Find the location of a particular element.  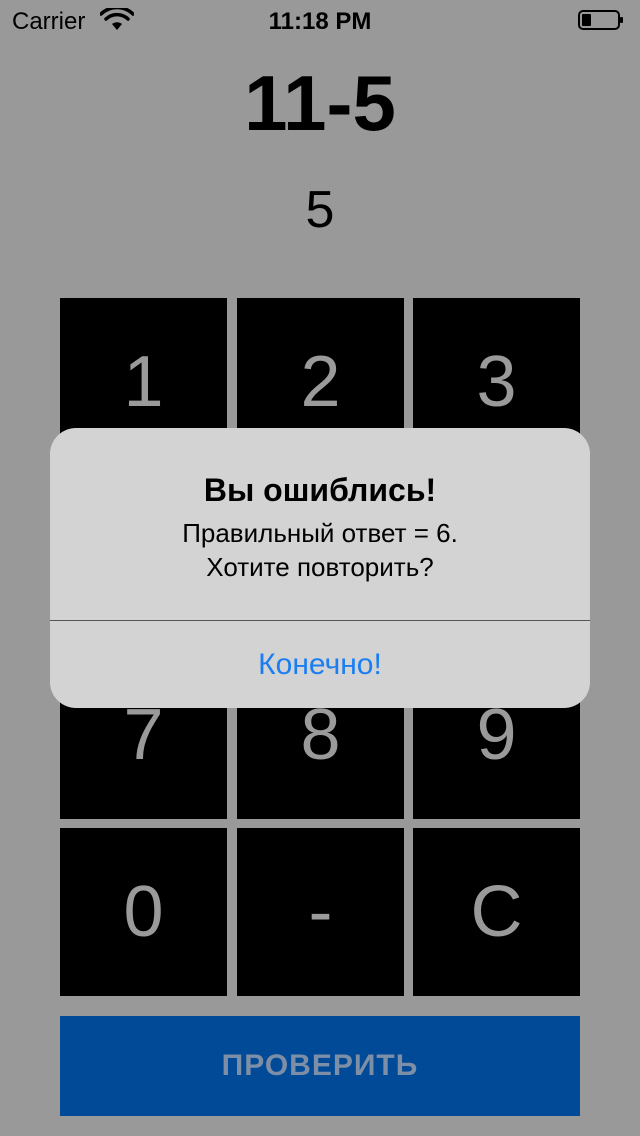

key-minus: - is located at coordinates (320, 912).